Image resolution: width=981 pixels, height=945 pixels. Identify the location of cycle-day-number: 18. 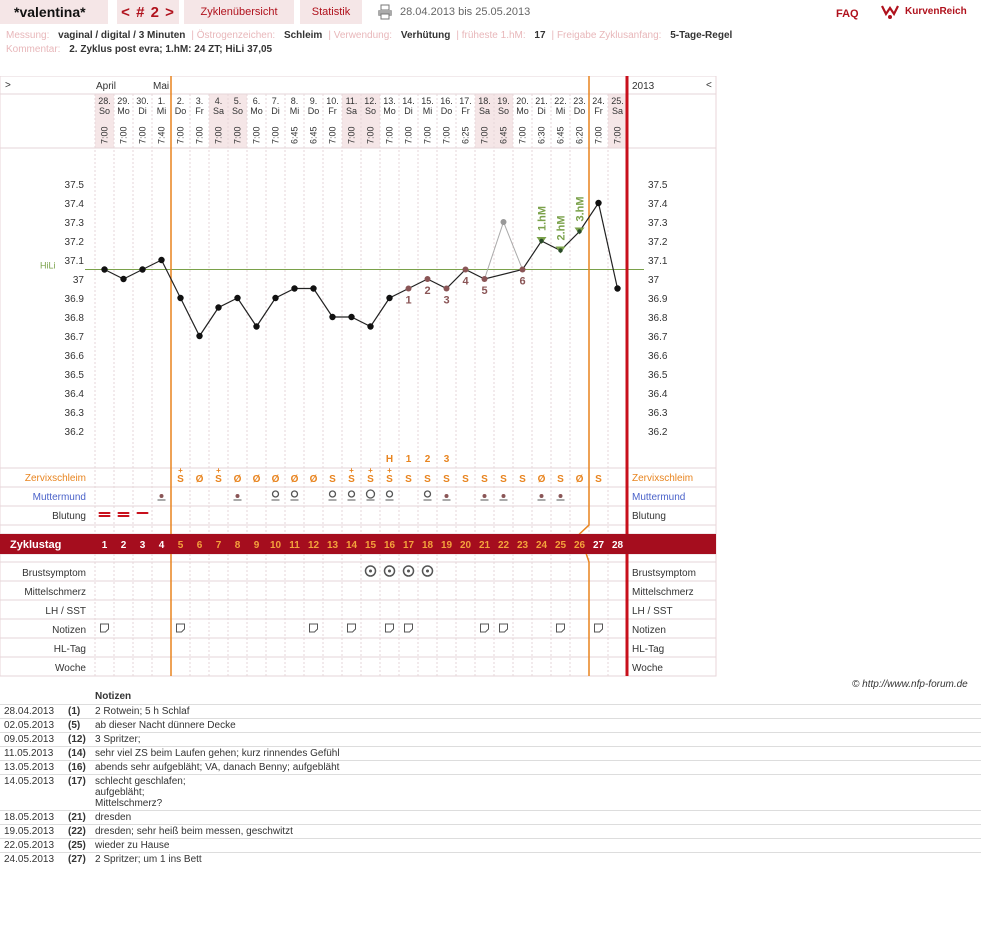
(428, 545).